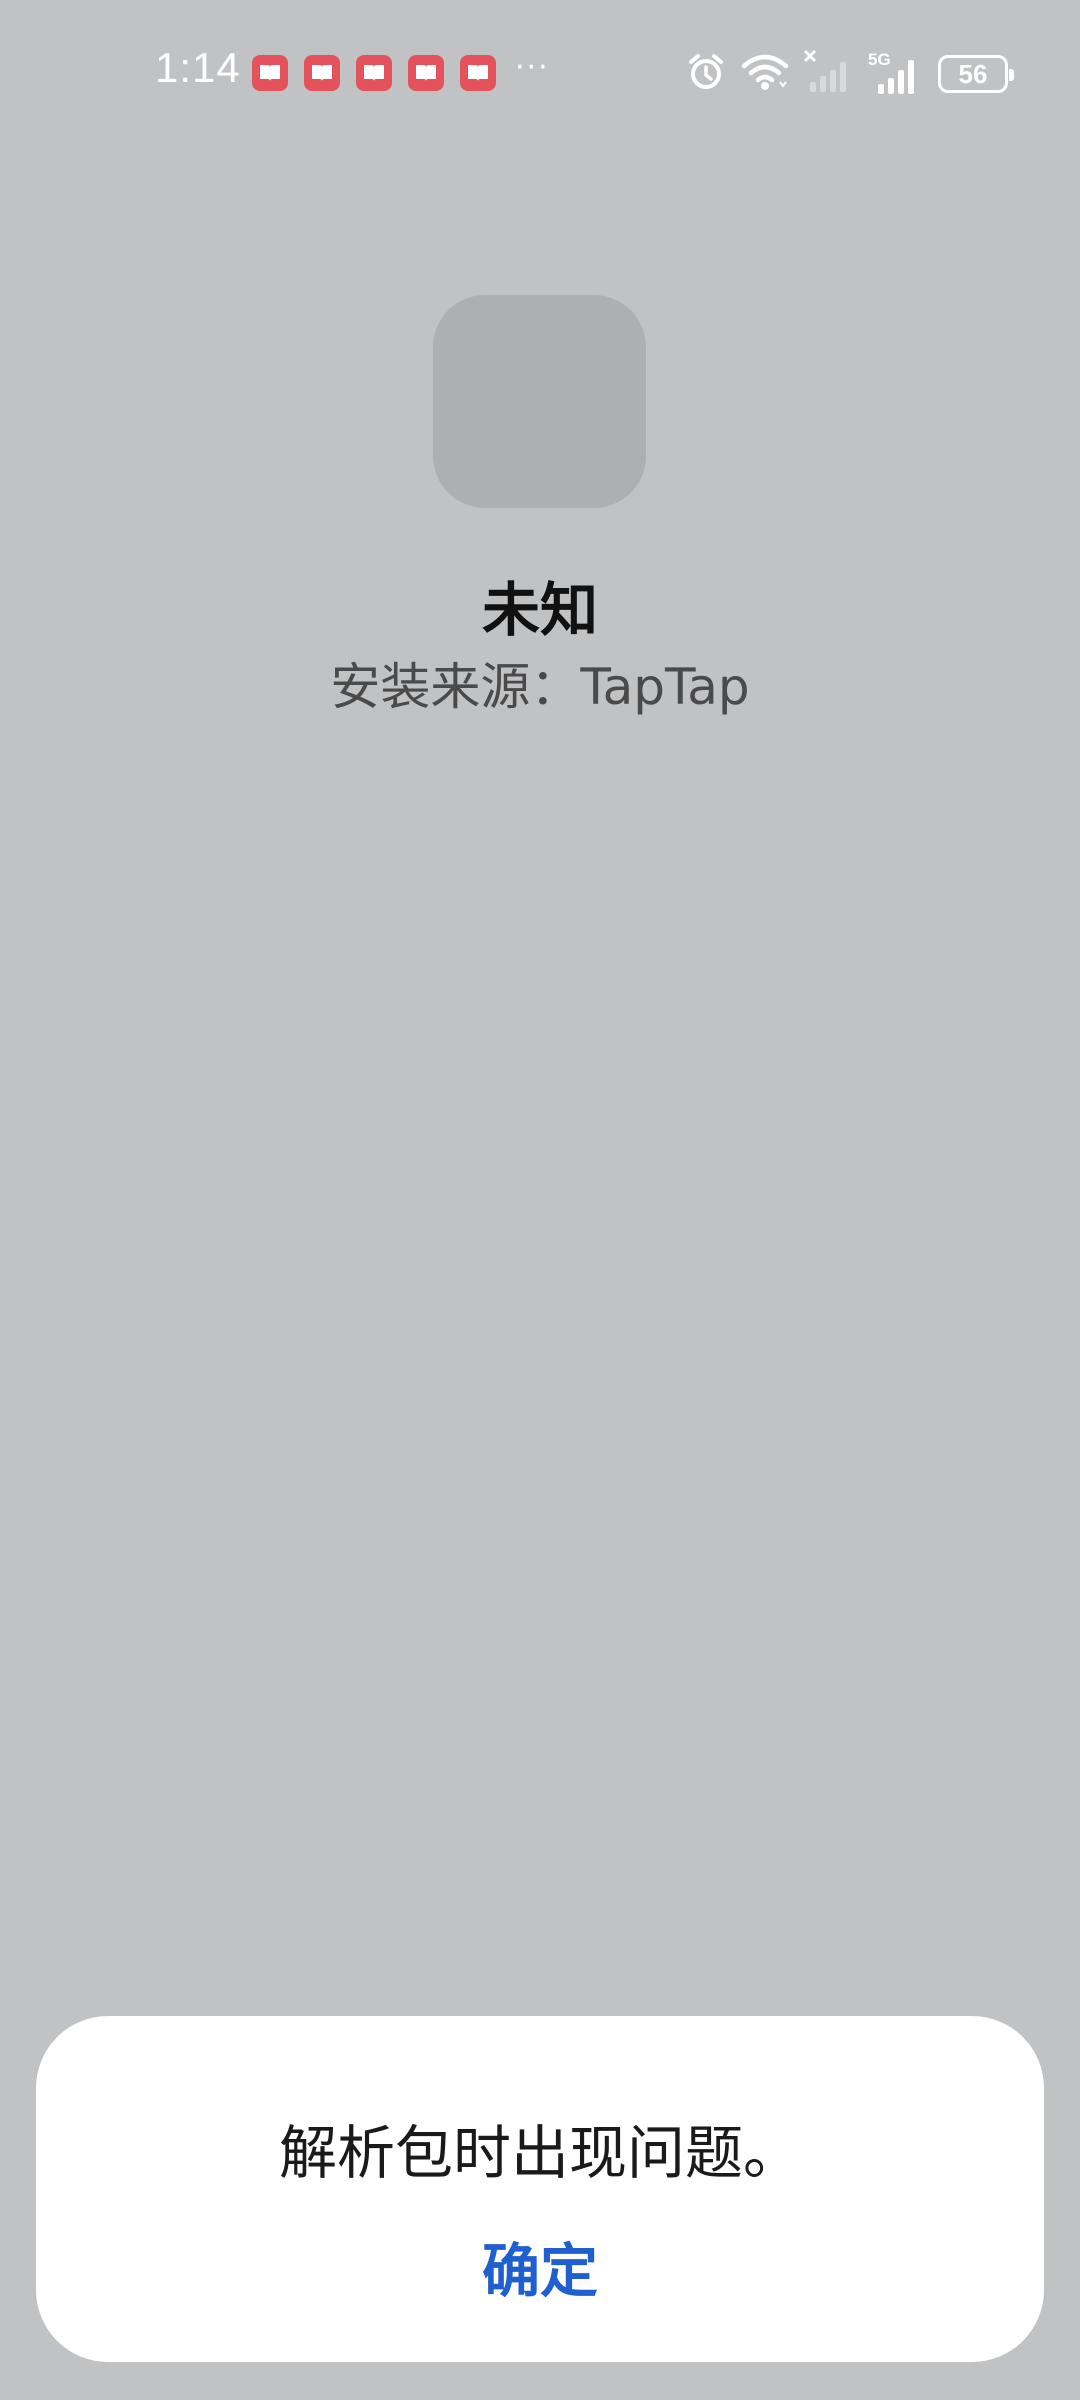 This screenshot has width=1080, height=2400. Describe the element at coordinates (539, 610) in the screenshot. I see `app-name: 未知` at that location.